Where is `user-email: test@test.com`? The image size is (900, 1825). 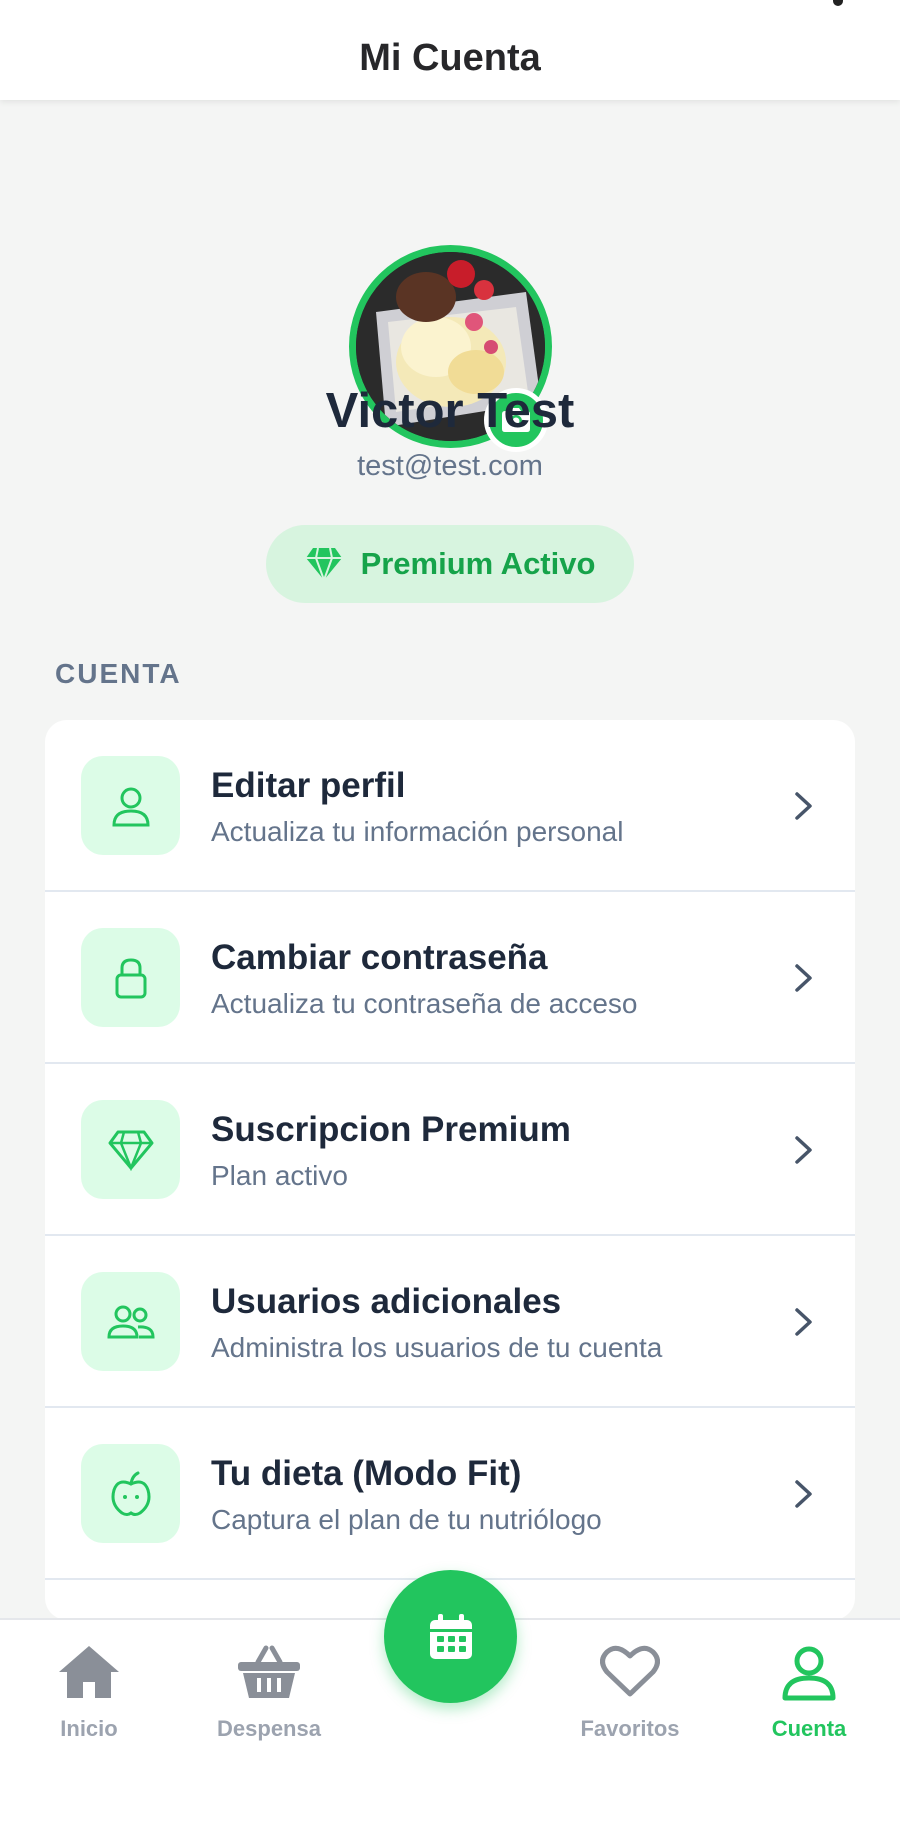
user-email: test@test.com is located at coordinates (450, 466).